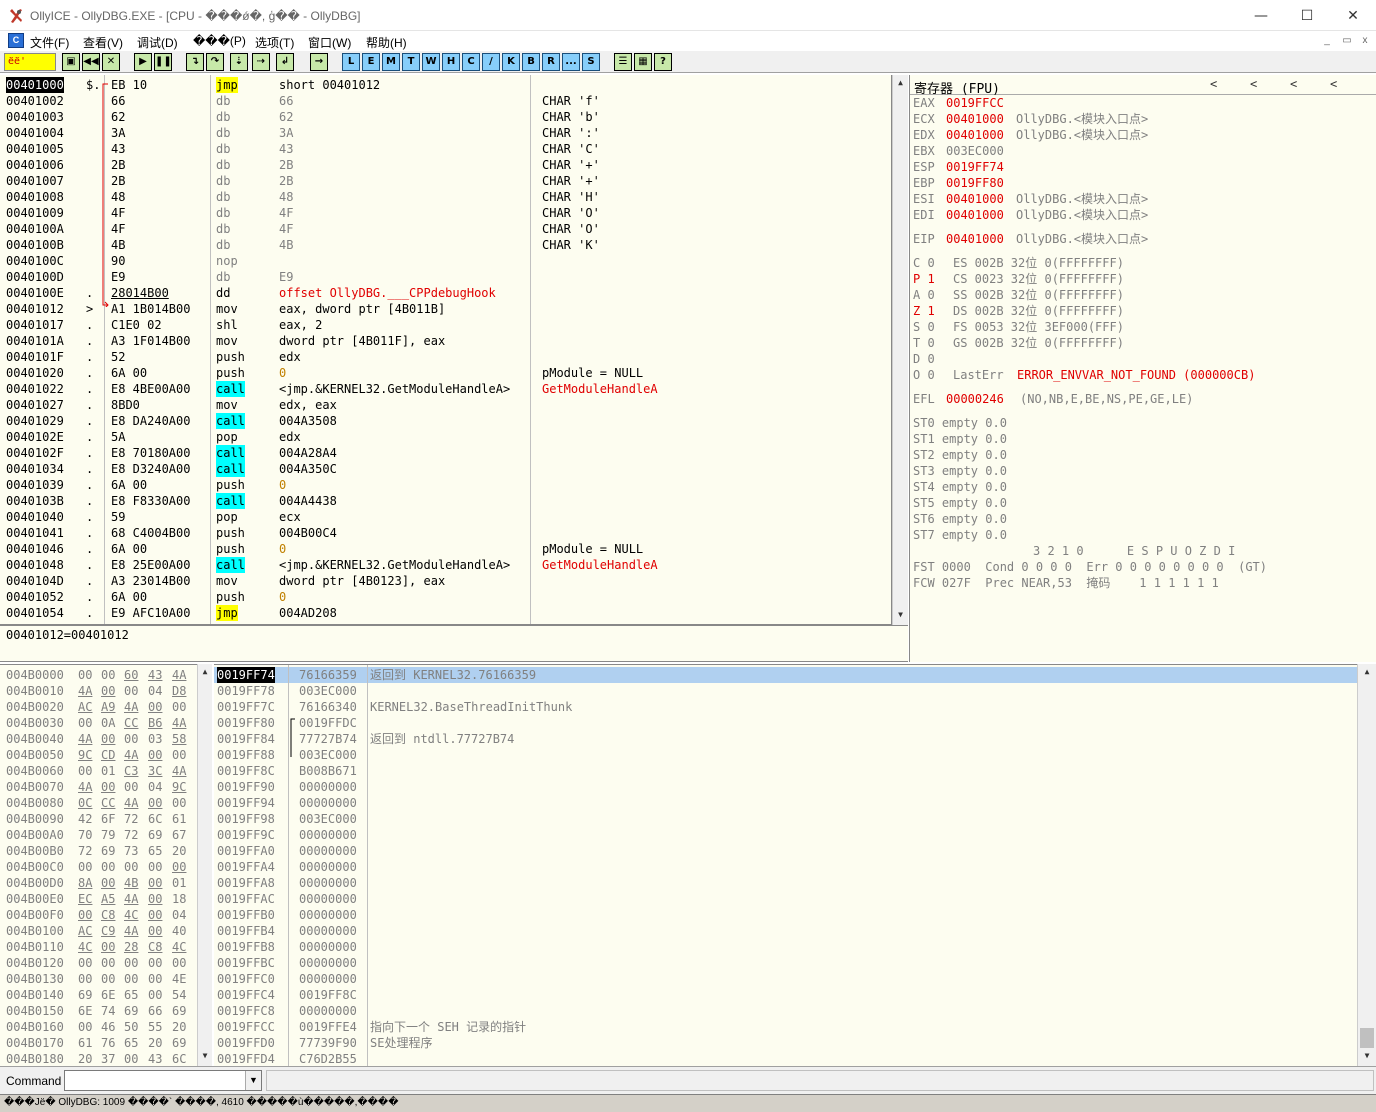  What do you see at coordinates (98, 707) in the screenshot?
I see `dump-row: 004B0020 AC A9 4A 00 00` at bounding box center [98, 707].